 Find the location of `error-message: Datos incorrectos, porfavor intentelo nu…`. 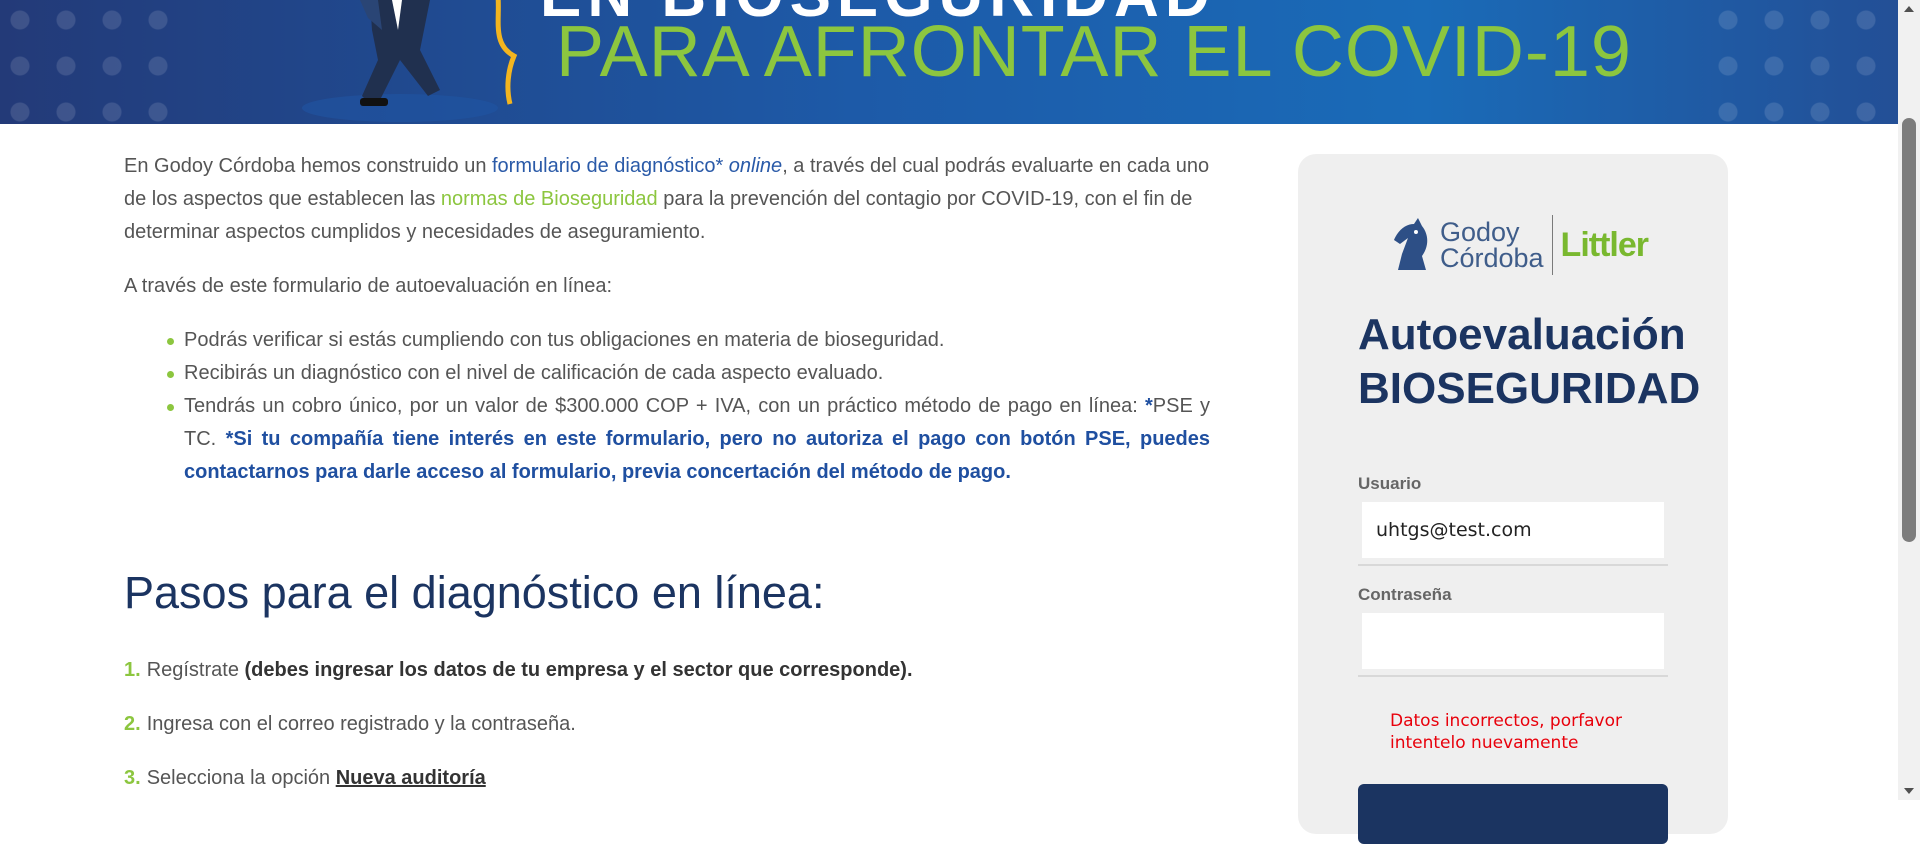

error-message: Datos incorrectos, porfavor intentelo nu… is located at coordinates (1506, 732).